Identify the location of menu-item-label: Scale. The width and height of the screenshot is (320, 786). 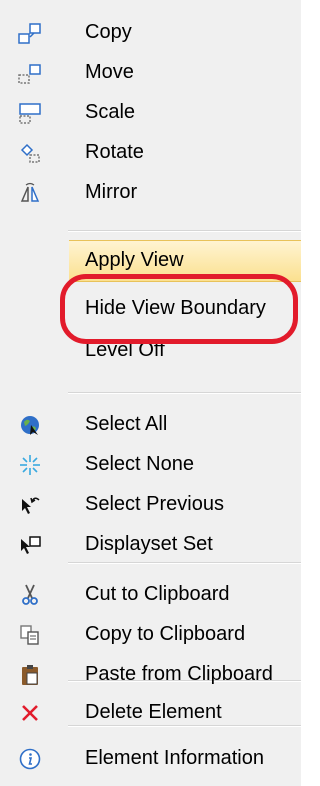
(110, 112).